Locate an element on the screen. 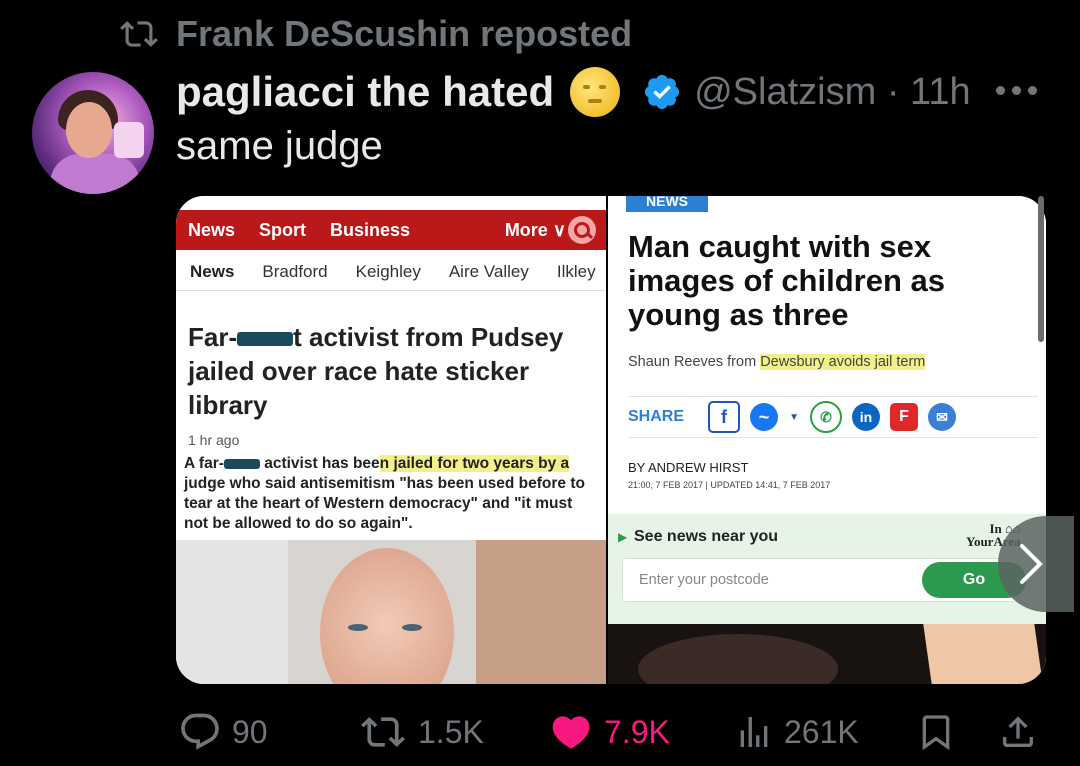 This screenshot has height=766, width=1080. share-icon is located at coordinates (1018, 731).